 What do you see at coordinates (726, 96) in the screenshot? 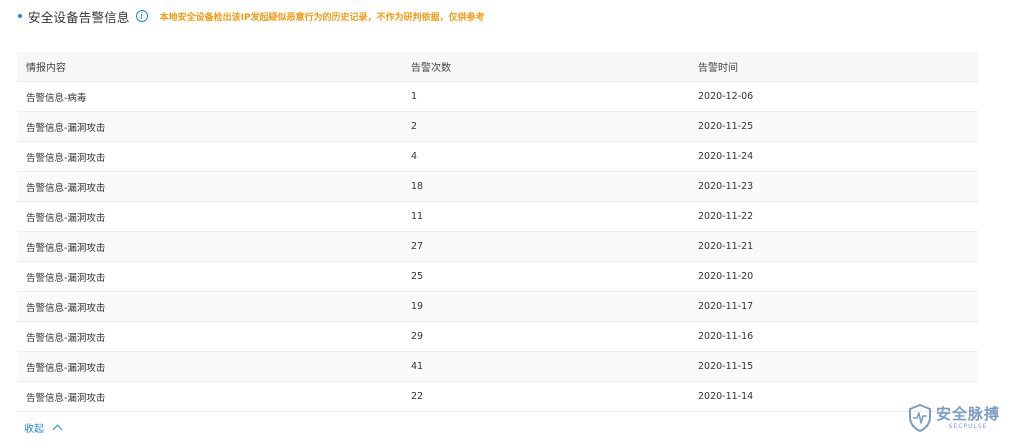
I see `cell-time: 2020-12-06` at bounding box center [726, 96].